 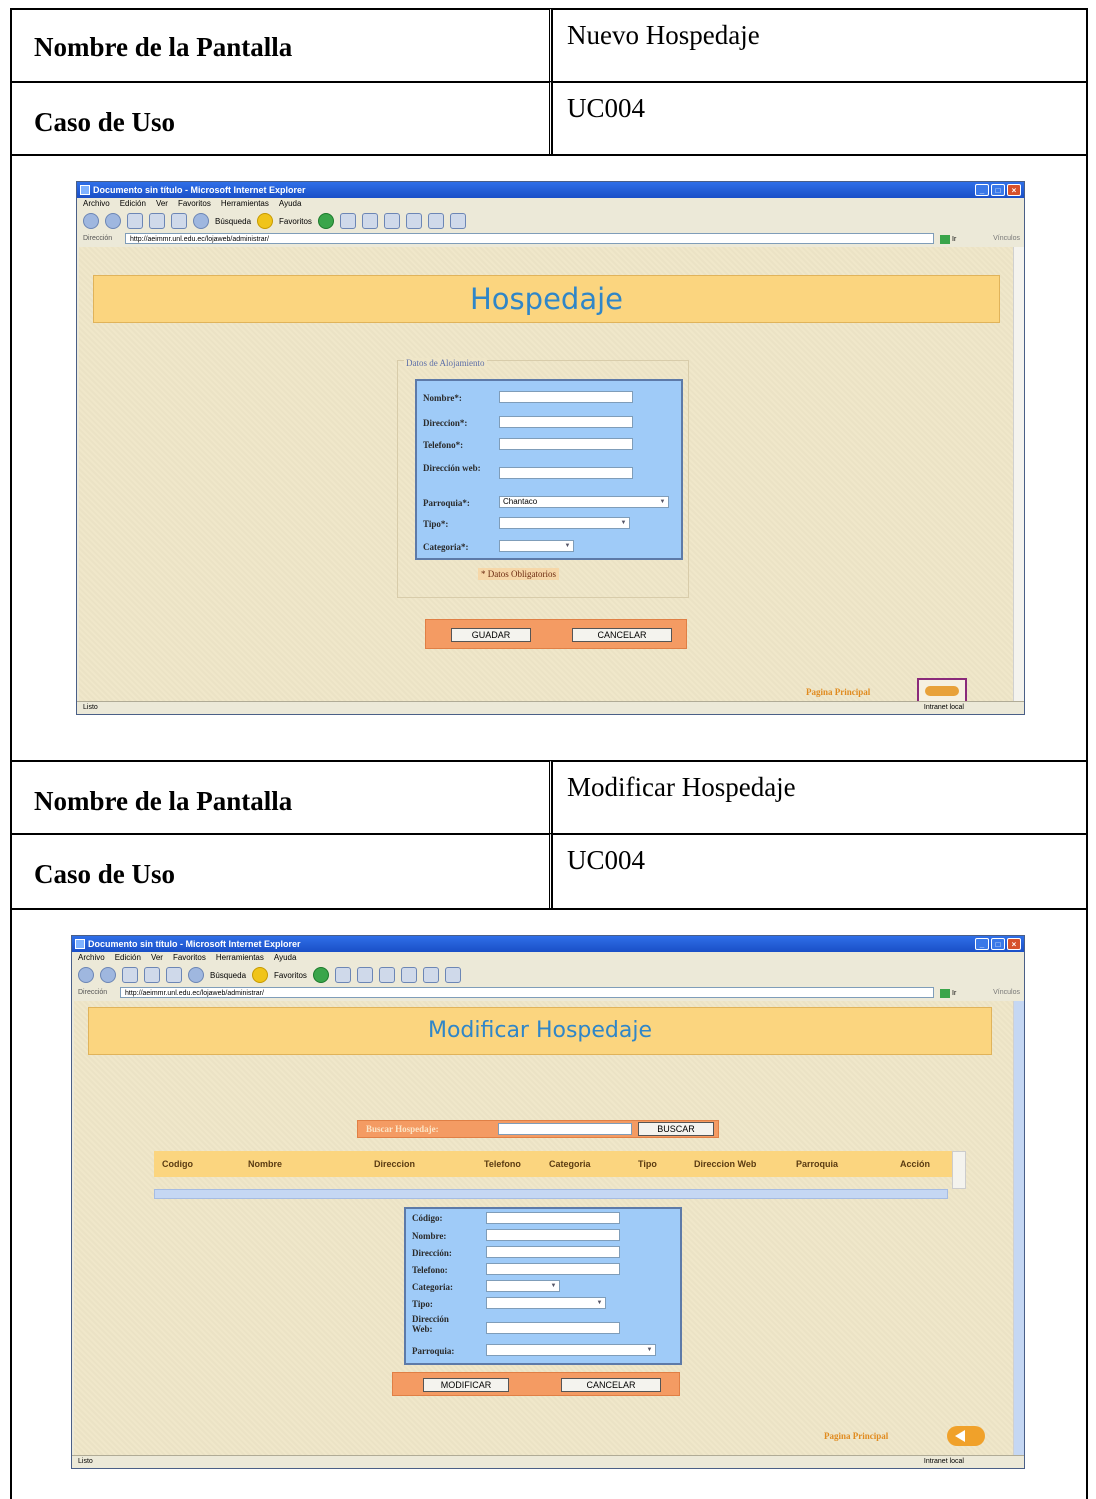 What do you see at coordinates (550, 707) in the screenshot?
I see `status-bar: Listo Intranet local` at bounding box center [550, 707].